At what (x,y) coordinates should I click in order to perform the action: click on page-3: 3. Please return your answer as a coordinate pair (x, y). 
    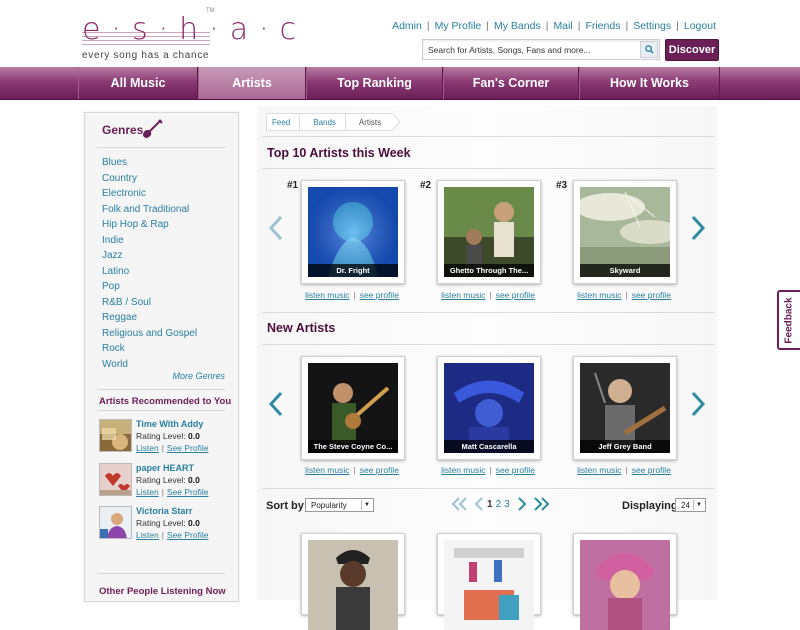
    Looking at the image, I should click on (507, 504).